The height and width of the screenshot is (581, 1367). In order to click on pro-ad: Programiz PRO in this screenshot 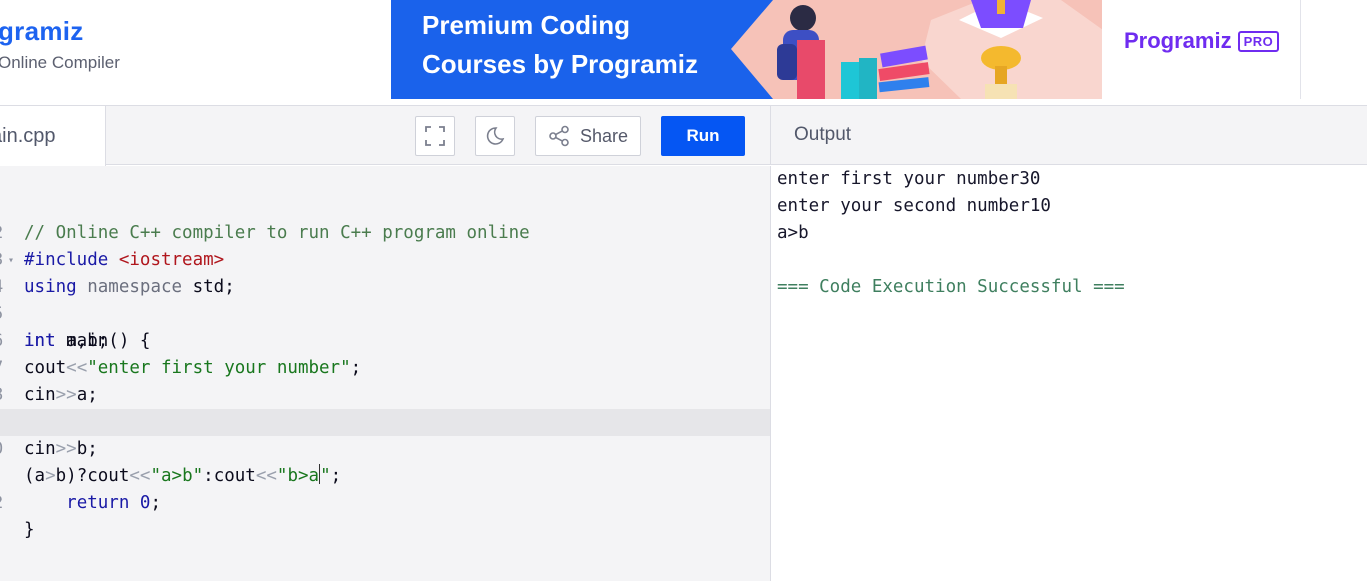, I will do `click(1201, 49)`.